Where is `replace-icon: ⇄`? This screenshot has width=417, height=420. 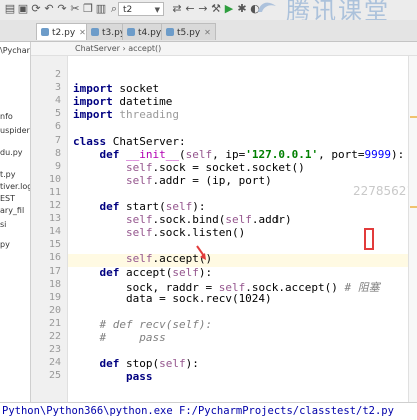
replace-icon: ⇄ is located at coordinates (177, 9).